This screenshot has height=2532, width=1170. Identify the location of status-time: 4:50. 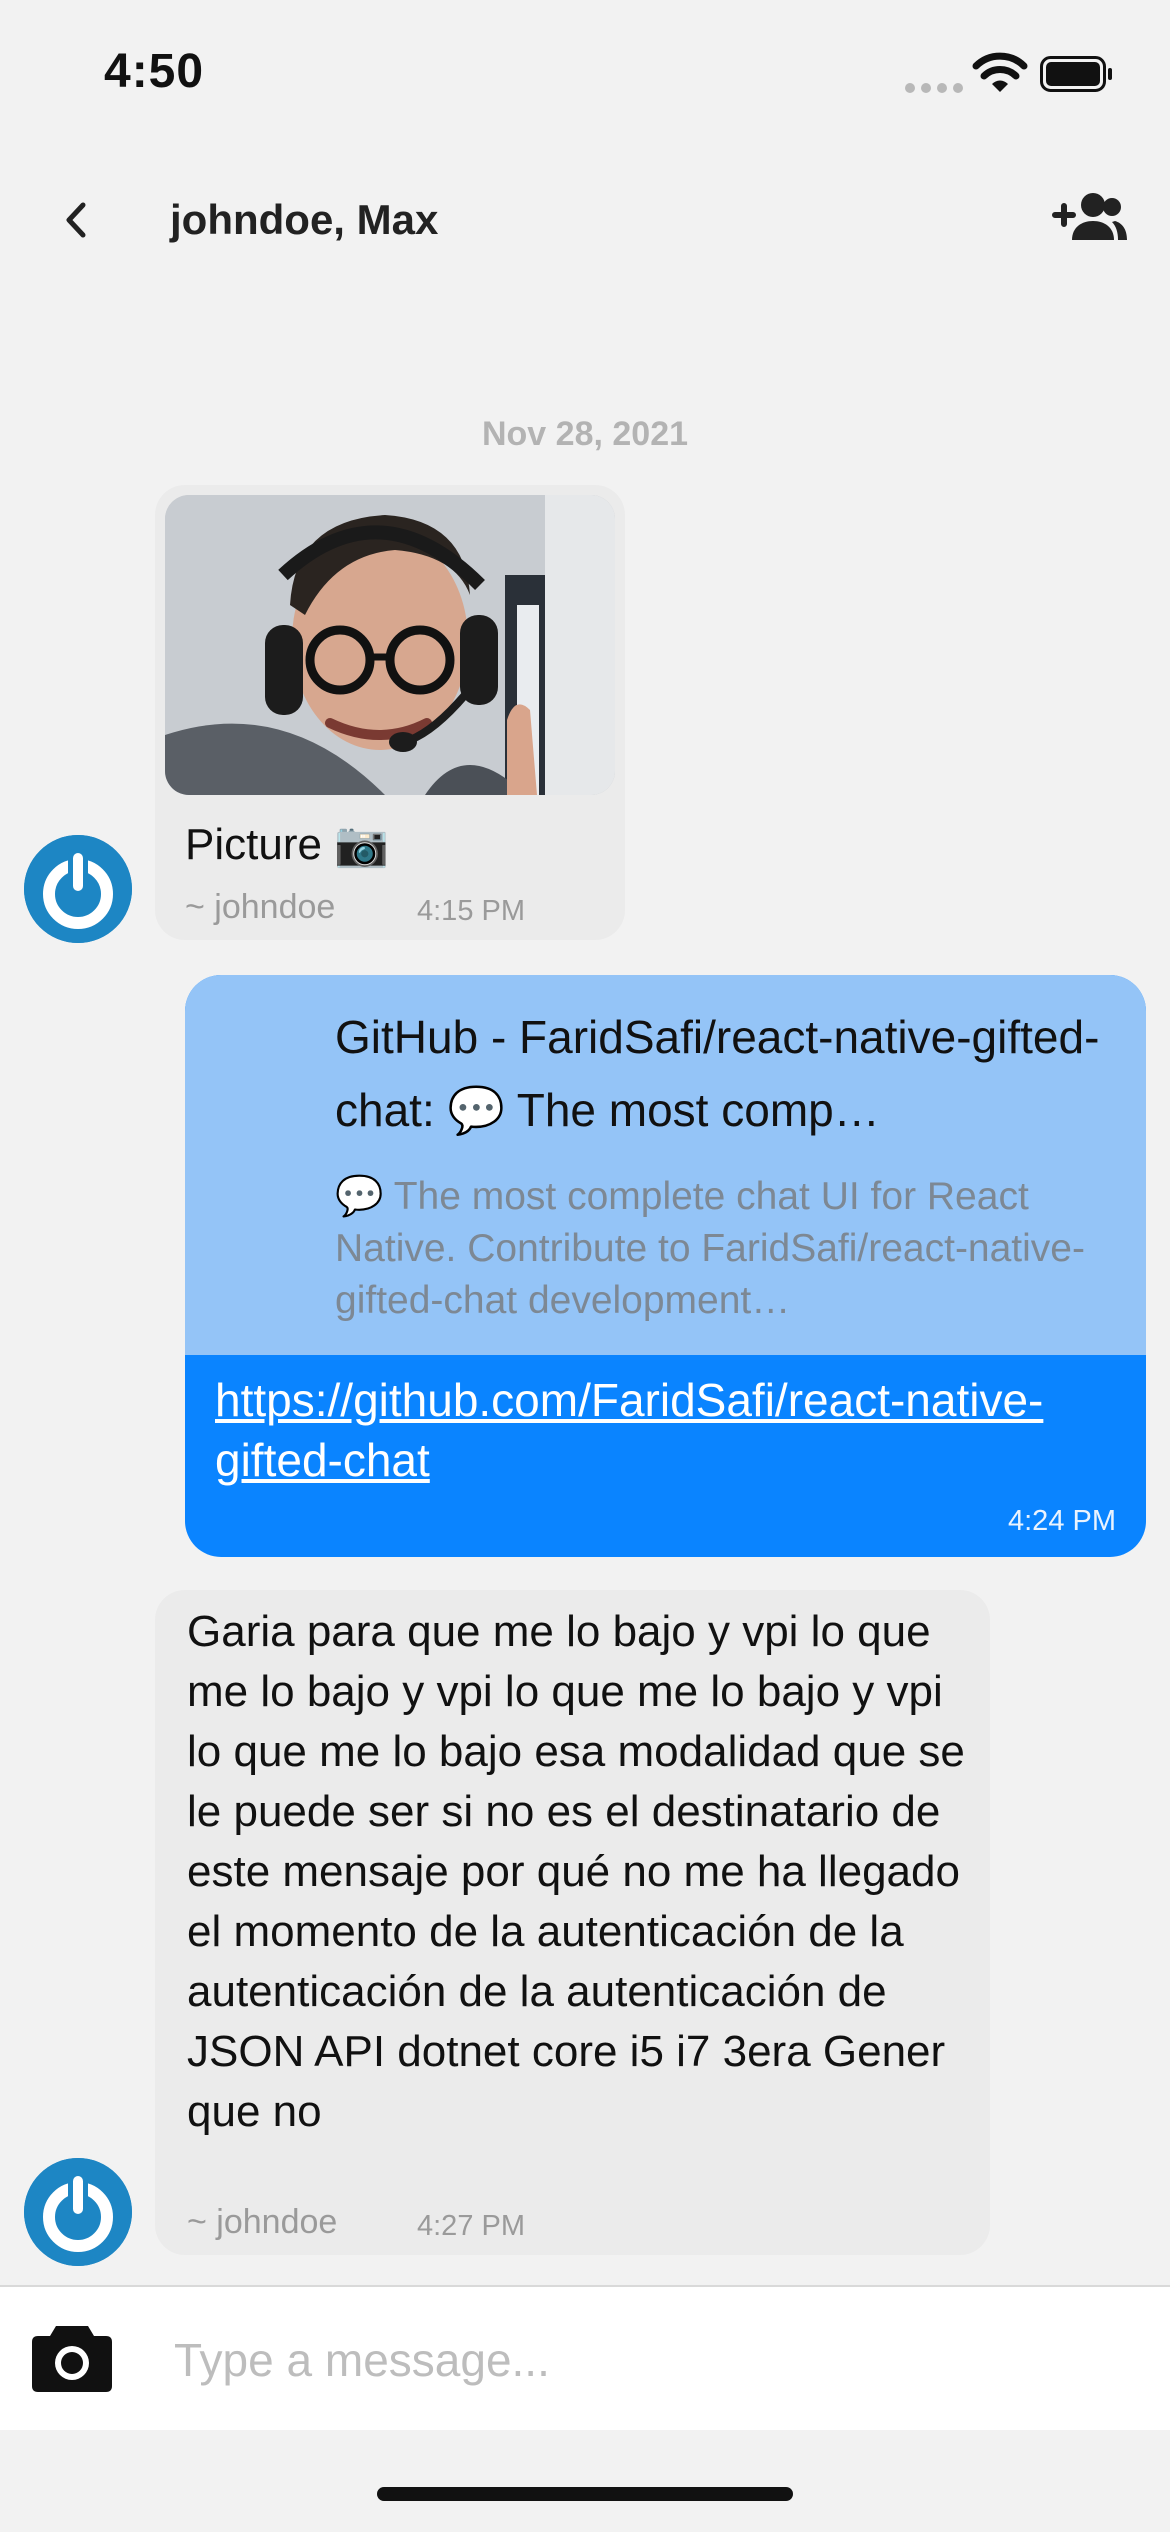
(154, 71).